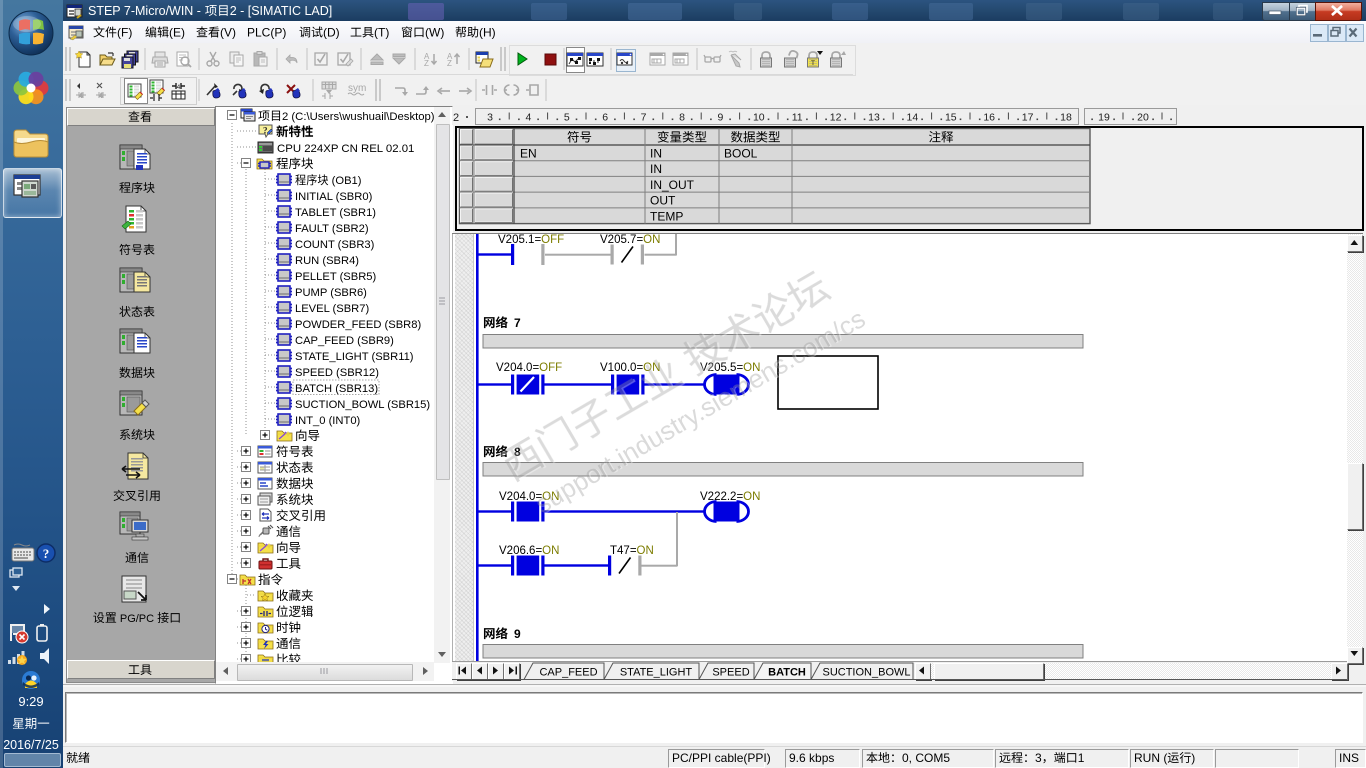  I want to click on svg-text: (E), so click(177, 33).